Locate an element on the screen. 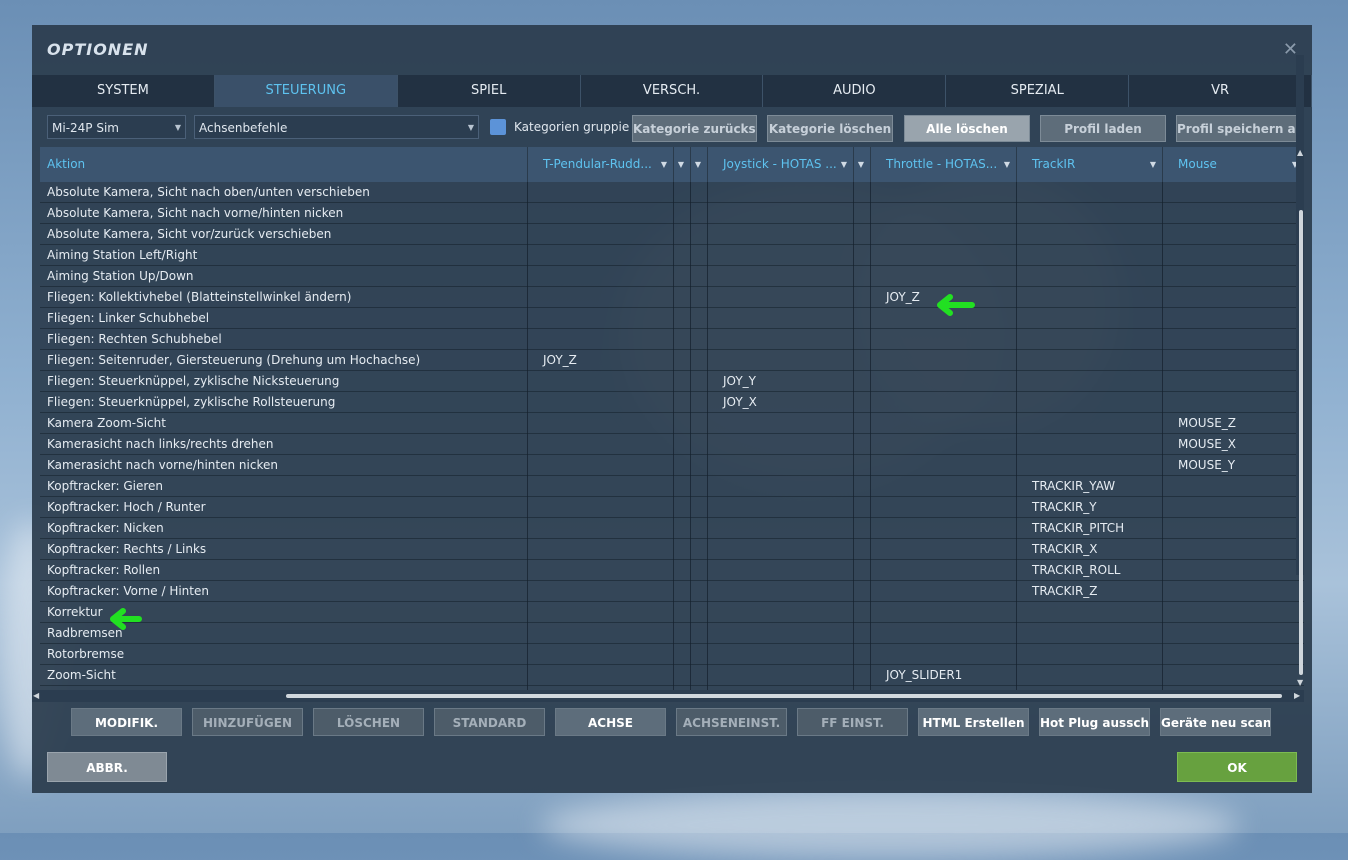  table-row: Zoom-Sicht JOY_SLIDER1 is located at coordinates (672, 675).